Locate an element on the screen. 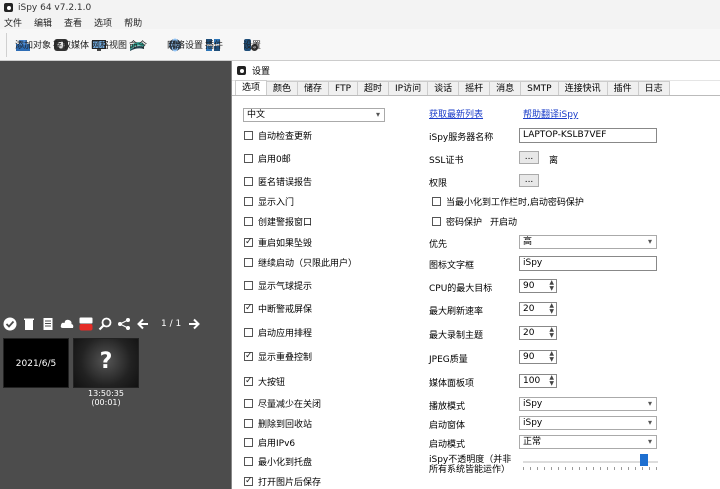 The width and height of the screenshot is (720, 489). checkbox-balloon-tips: 显示气球提示 is located at coordinates (278, 285).